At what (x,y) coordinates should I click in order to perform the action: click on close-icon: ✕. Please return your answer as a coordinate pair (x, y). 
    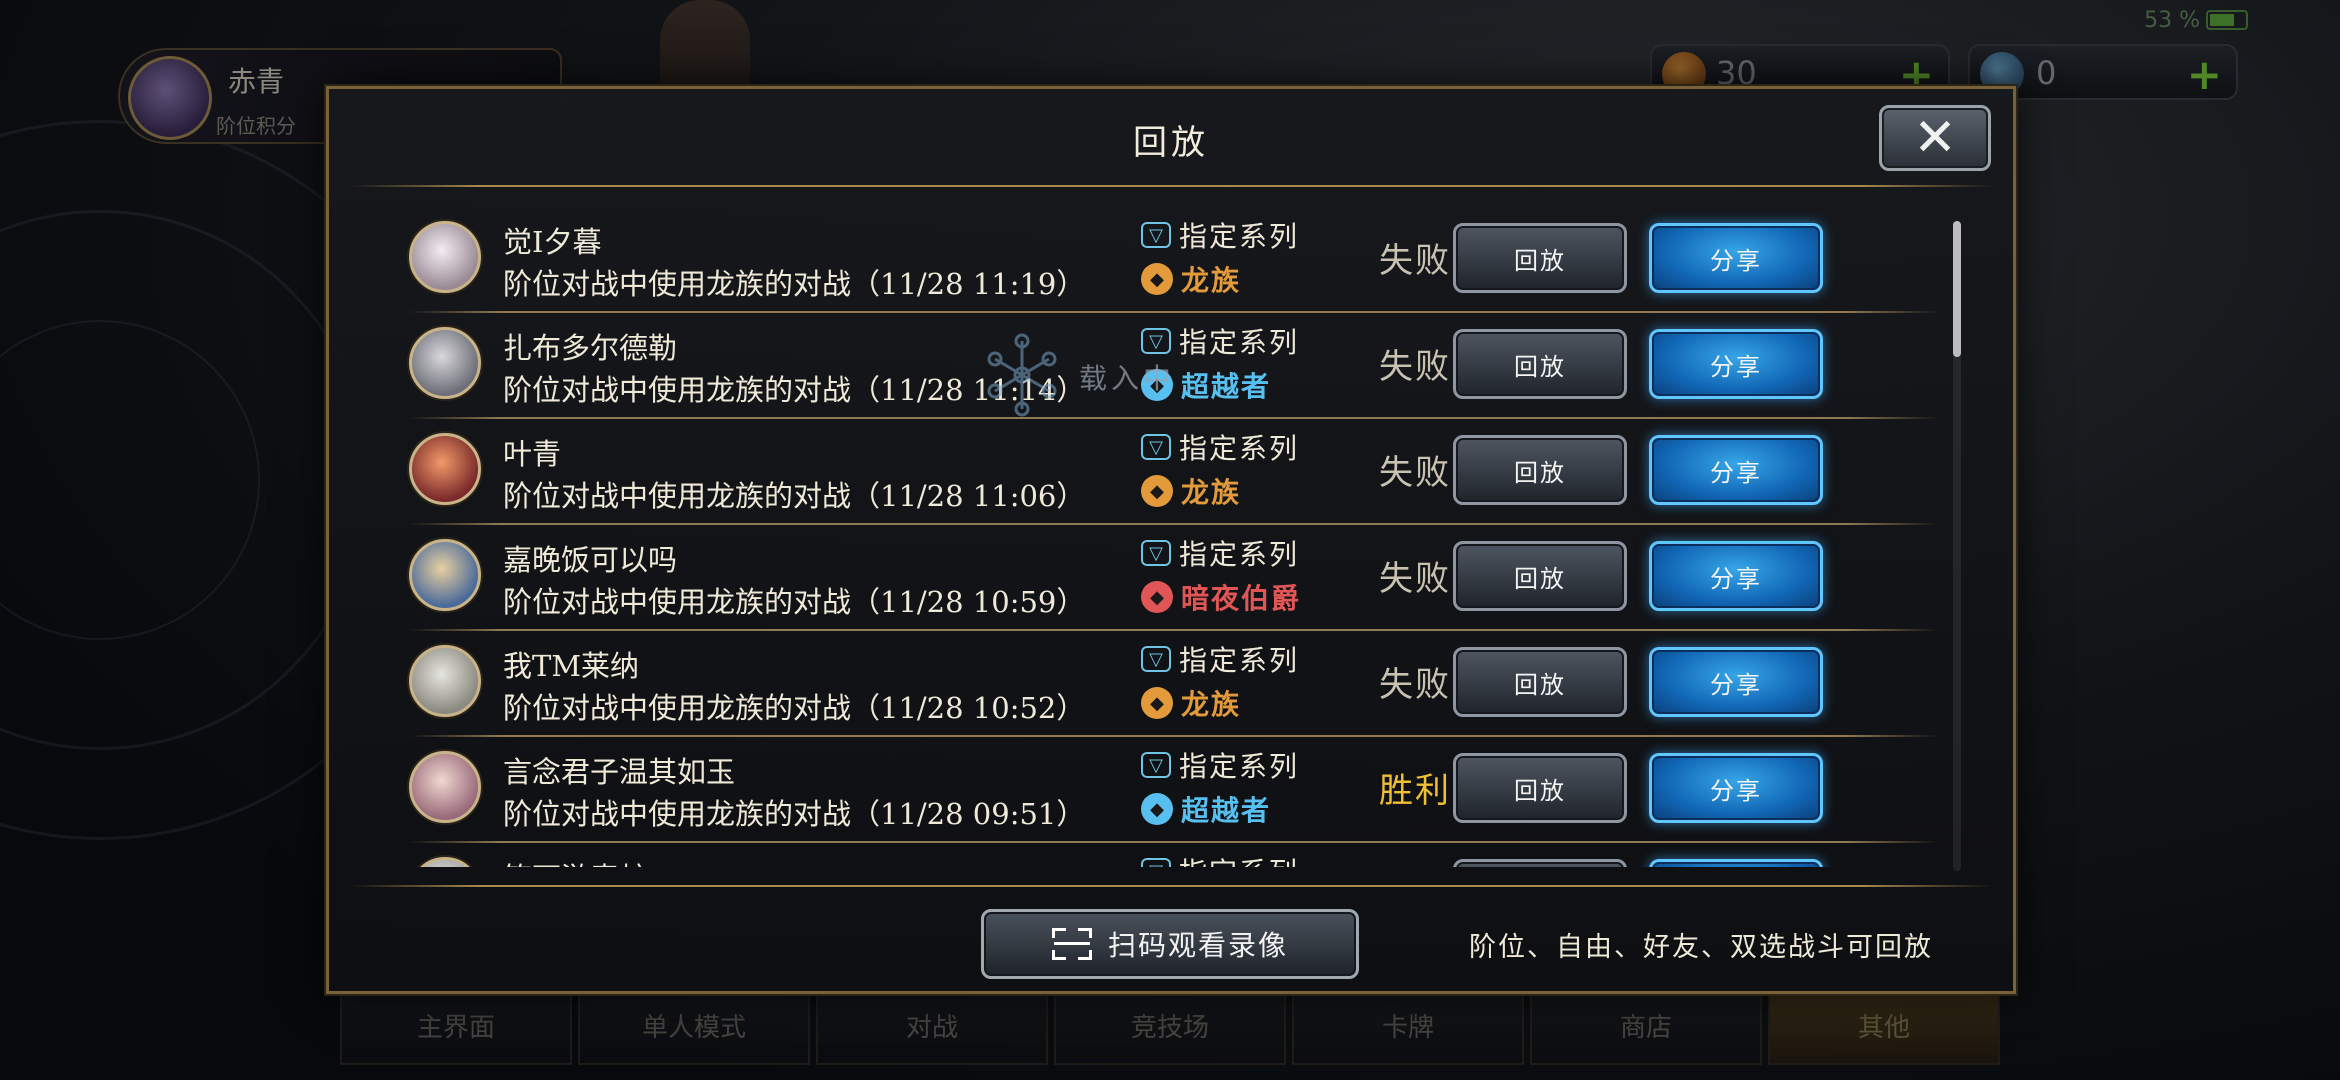
    Looking at the image, I should click on (1935, 138).